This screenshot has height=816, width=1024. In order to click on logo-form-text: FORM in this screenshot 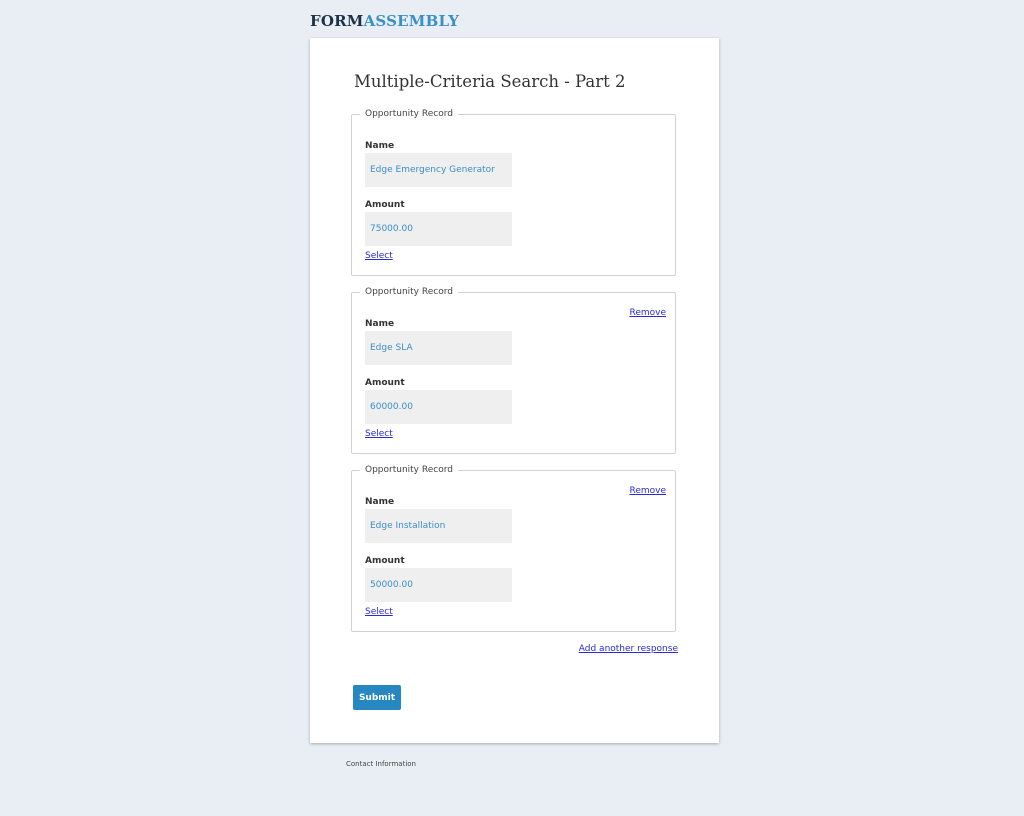, I will do `click(337, 21)`.